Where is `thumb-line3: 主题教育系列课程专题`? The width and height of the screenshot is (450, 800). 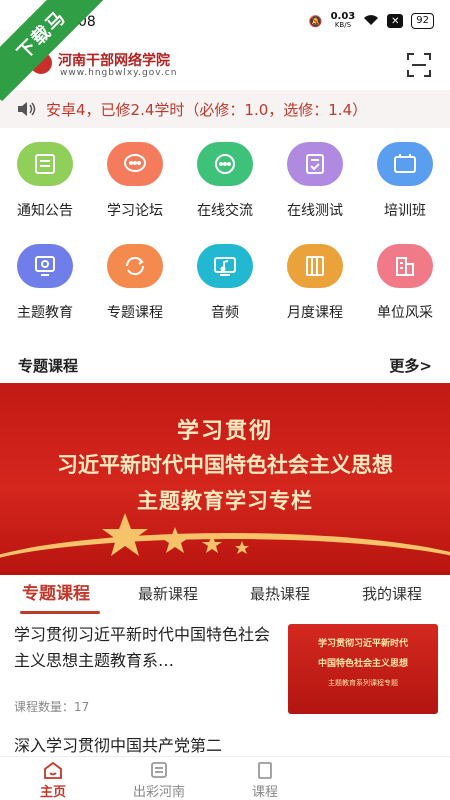 thumb-line3: 主题教育系列课程专题 is located at coordinates (363, 683).